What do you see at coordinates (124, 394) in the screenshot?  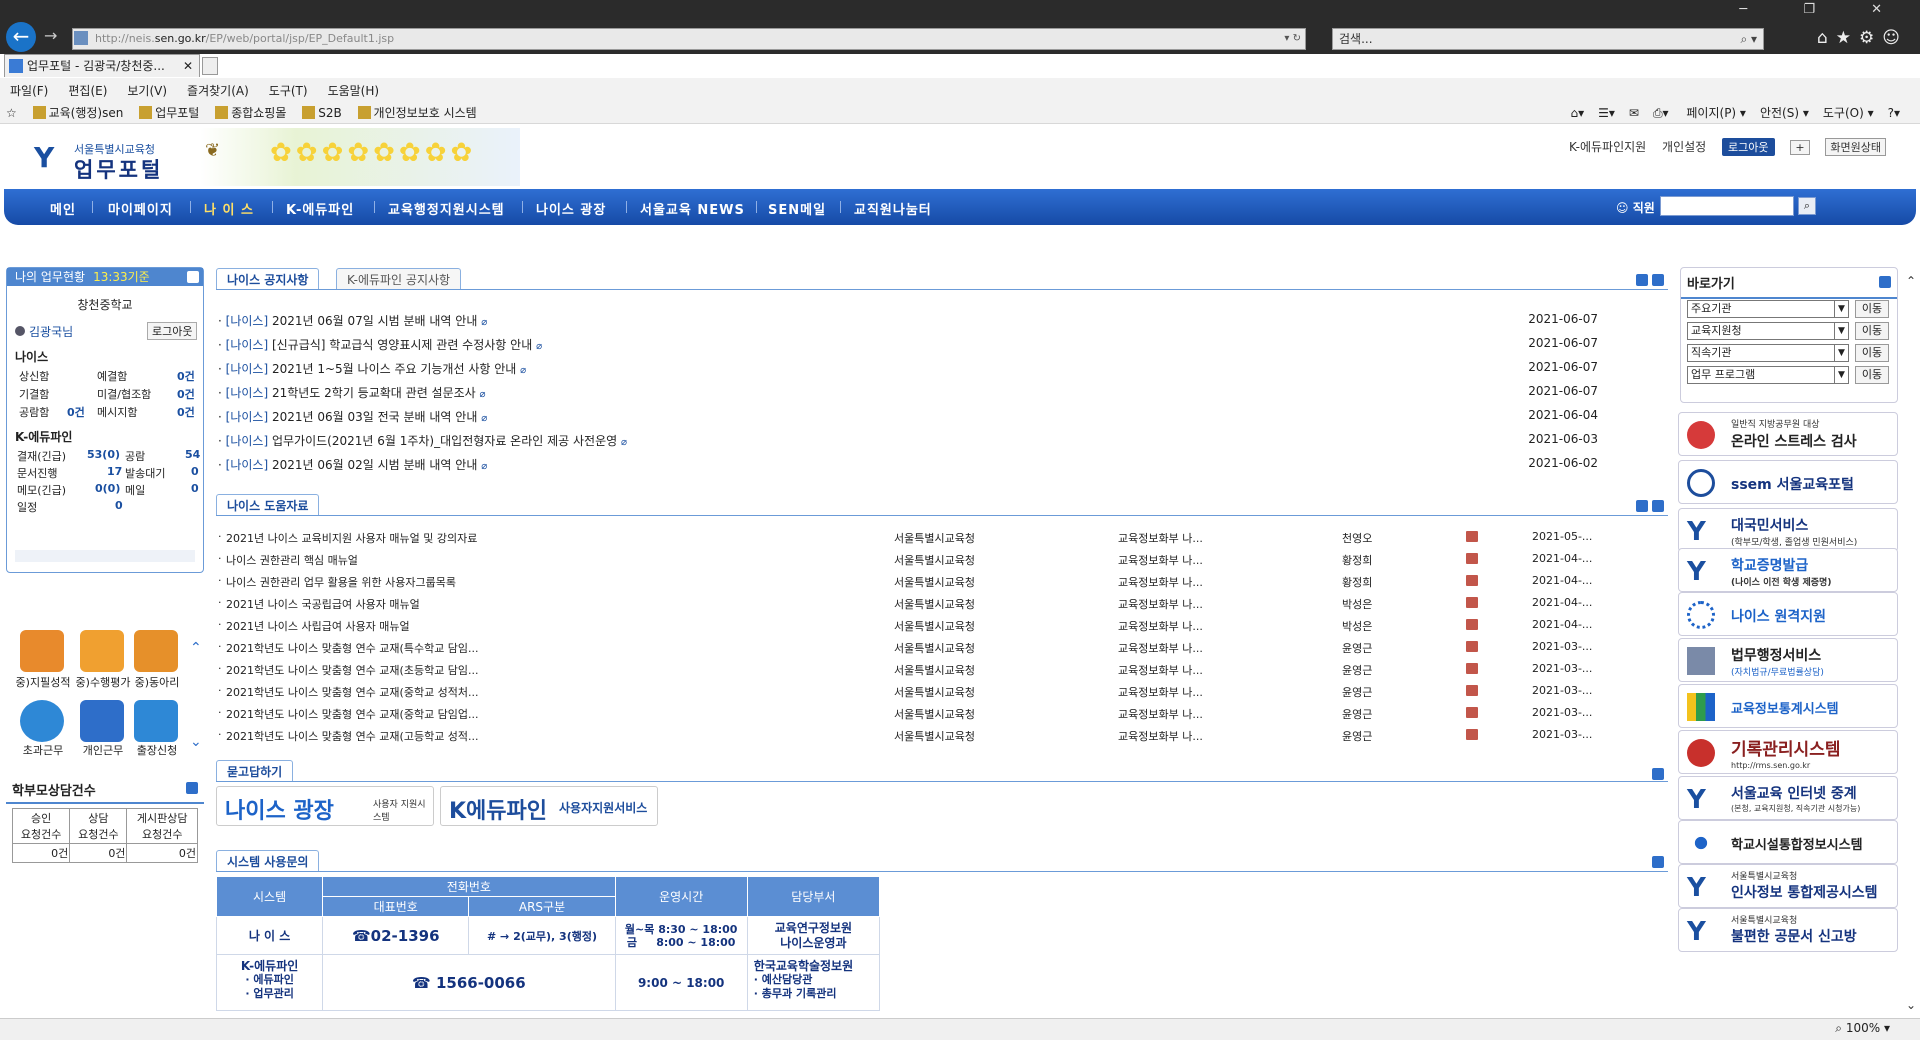 I see `neis-item-label: 미결/협조함` at bounding box center [124, 394].